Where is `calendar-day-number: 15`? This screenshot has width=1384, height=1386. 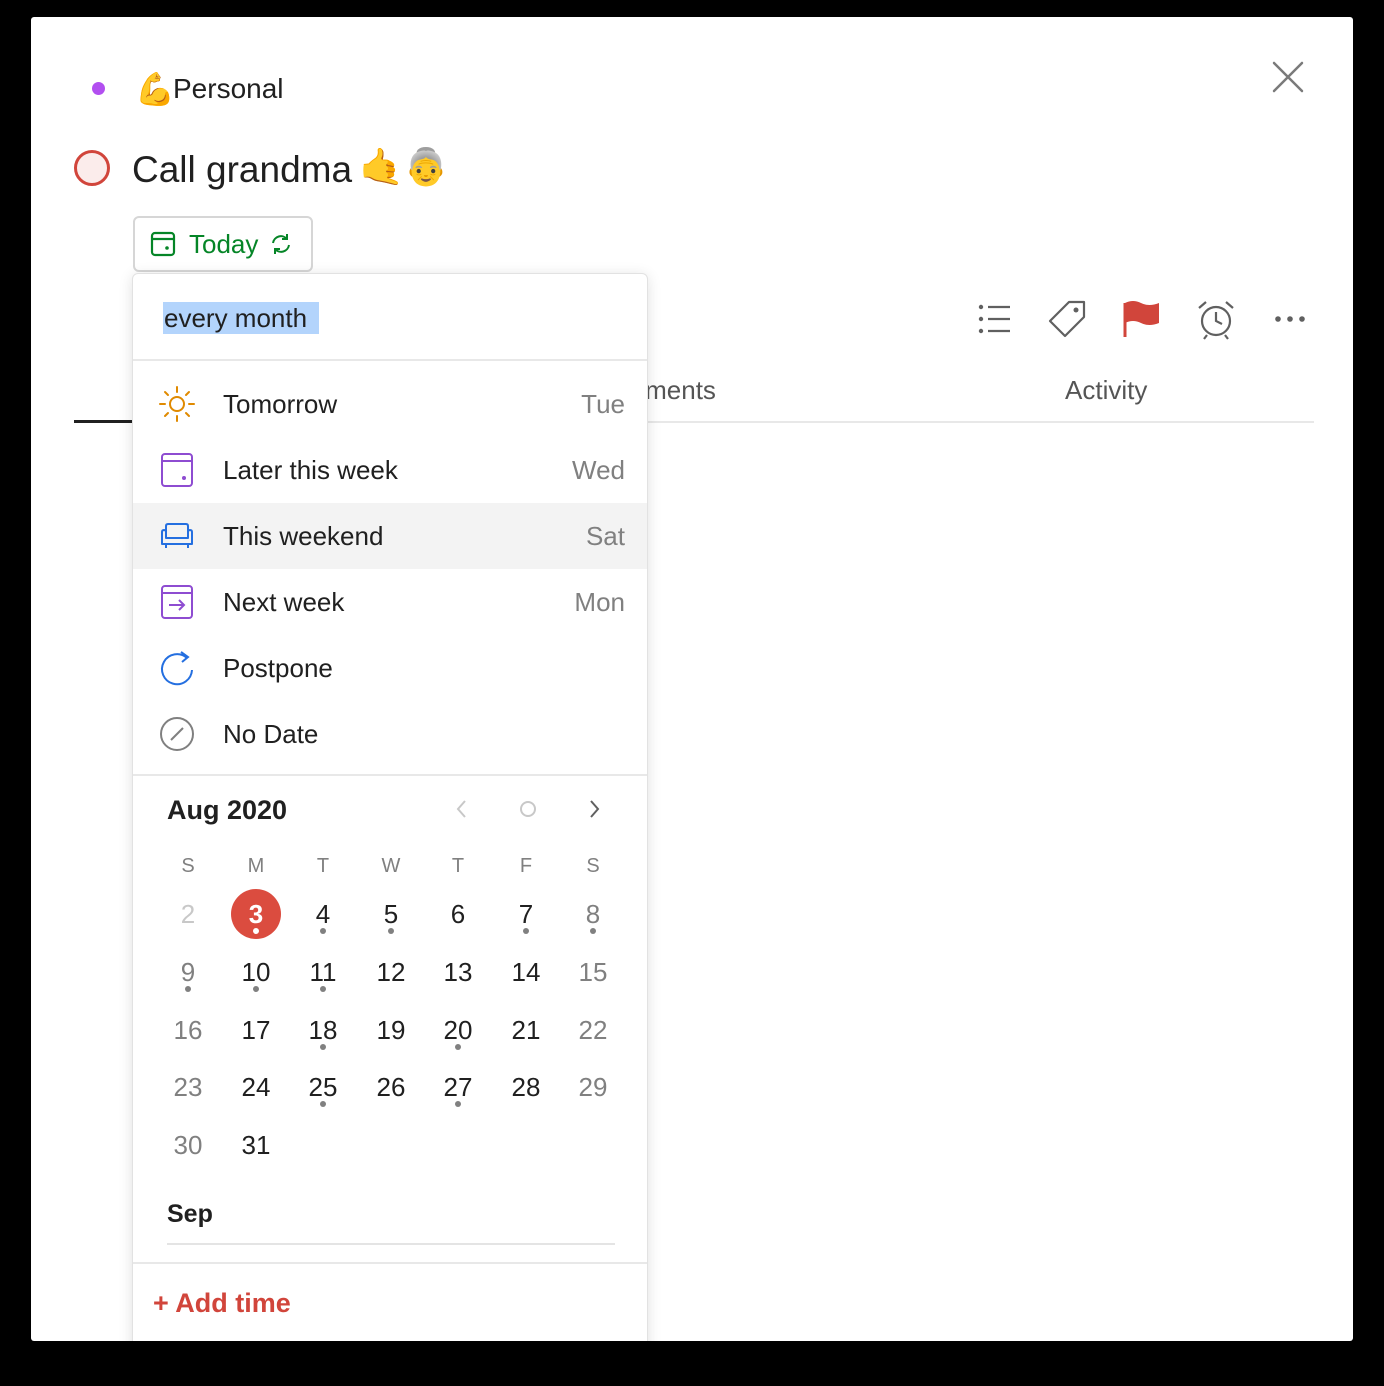
calendar-day-number: 15 is located at coordinates (593, 972).